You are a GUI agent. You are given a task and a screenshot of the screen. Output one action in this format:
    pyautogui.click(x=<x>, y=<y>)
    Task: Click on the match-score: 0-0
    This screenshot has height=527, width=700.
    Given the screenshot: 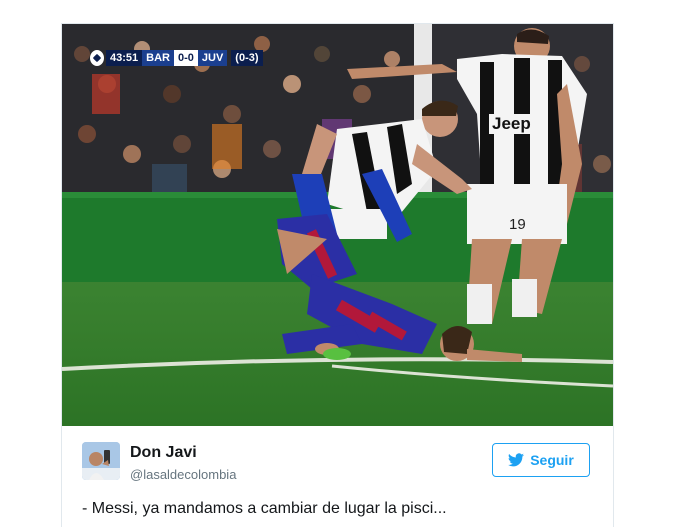 What is the action you would take?
    pyautogui.click(x=185, y=58)
    